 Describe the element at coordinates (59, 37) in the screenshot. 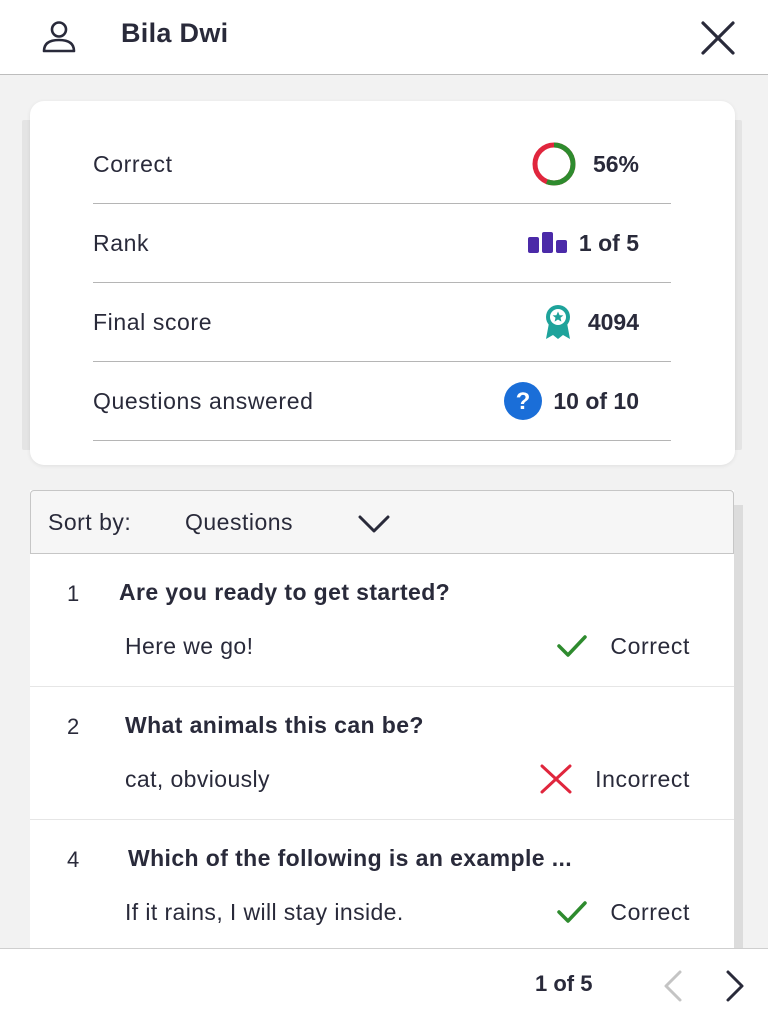

I see `user-icon` at that location.